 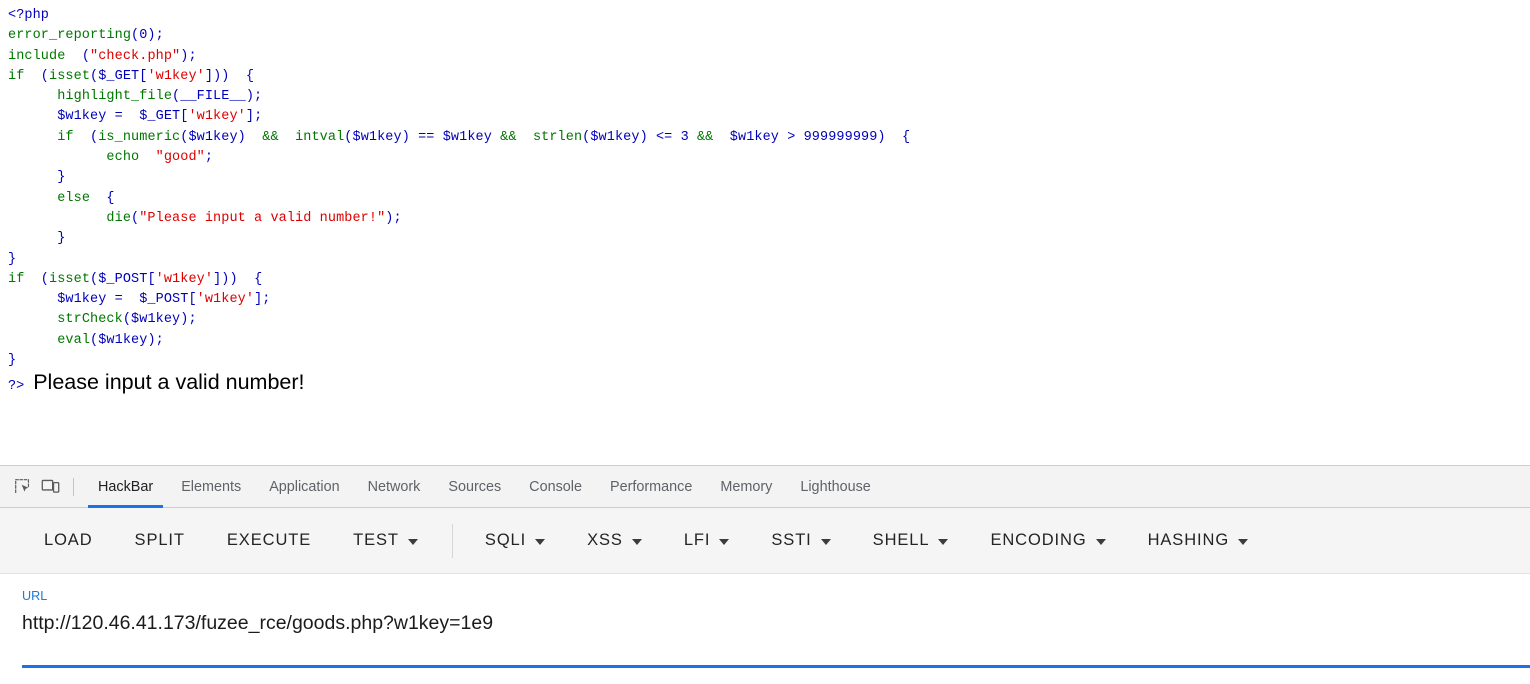 I want to click on code-token: echo, so click(x=127, y=158).